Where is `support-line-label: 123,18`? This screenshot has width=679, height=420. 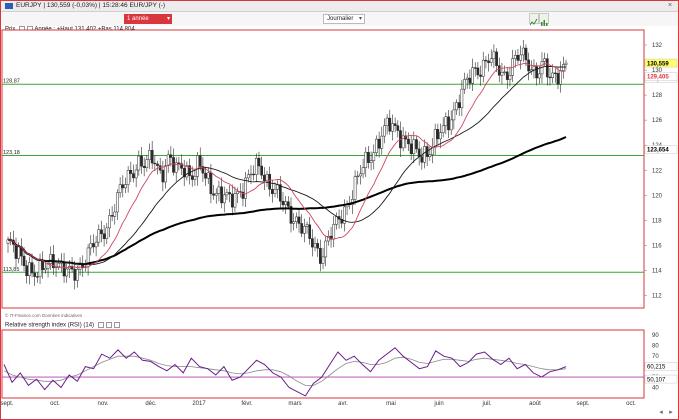 support-line-label: 123,18 is located at coordinates (11, 153).